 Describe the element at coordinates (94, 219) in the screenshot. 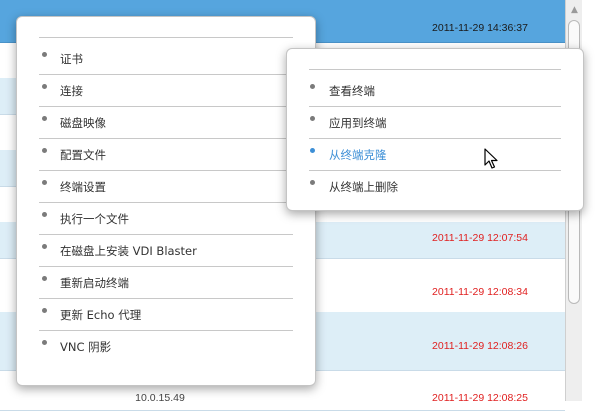

I see `menu-item-label: 执行一个文件` at that location.